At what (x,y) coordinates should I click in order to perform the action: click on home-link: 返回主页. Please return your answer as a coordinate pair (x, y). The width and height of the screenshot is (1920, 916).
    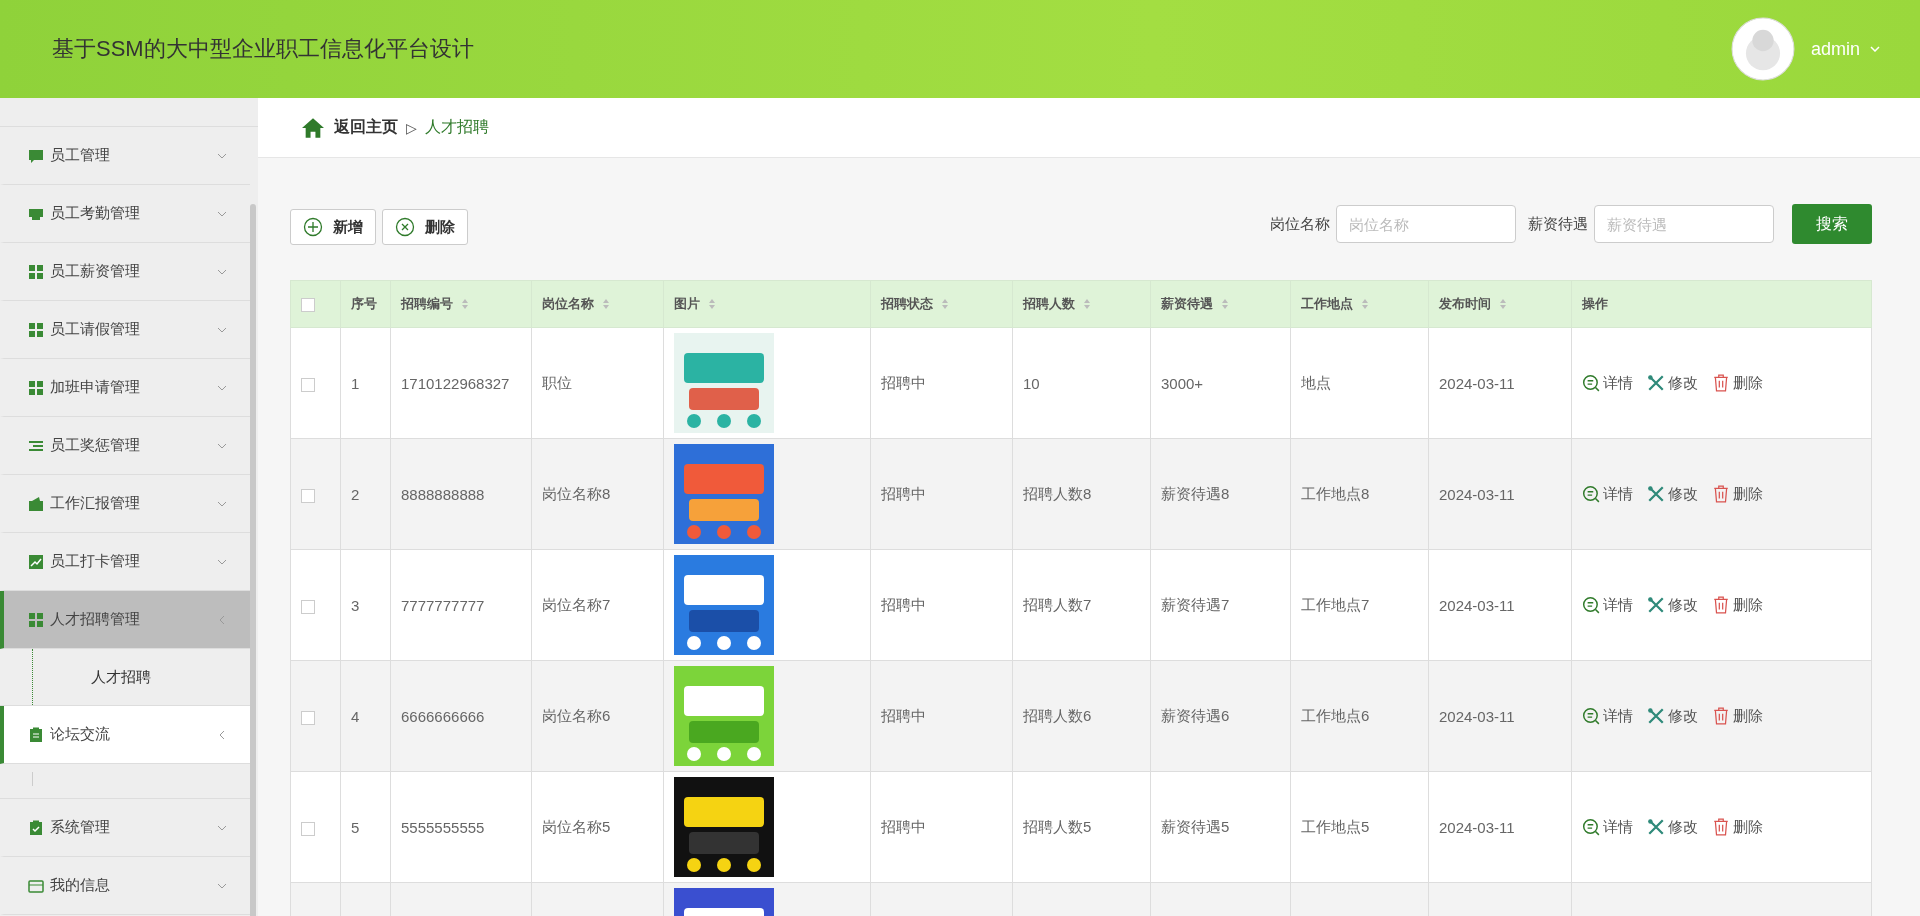
    Looking at the image, I should click on (366, 127).